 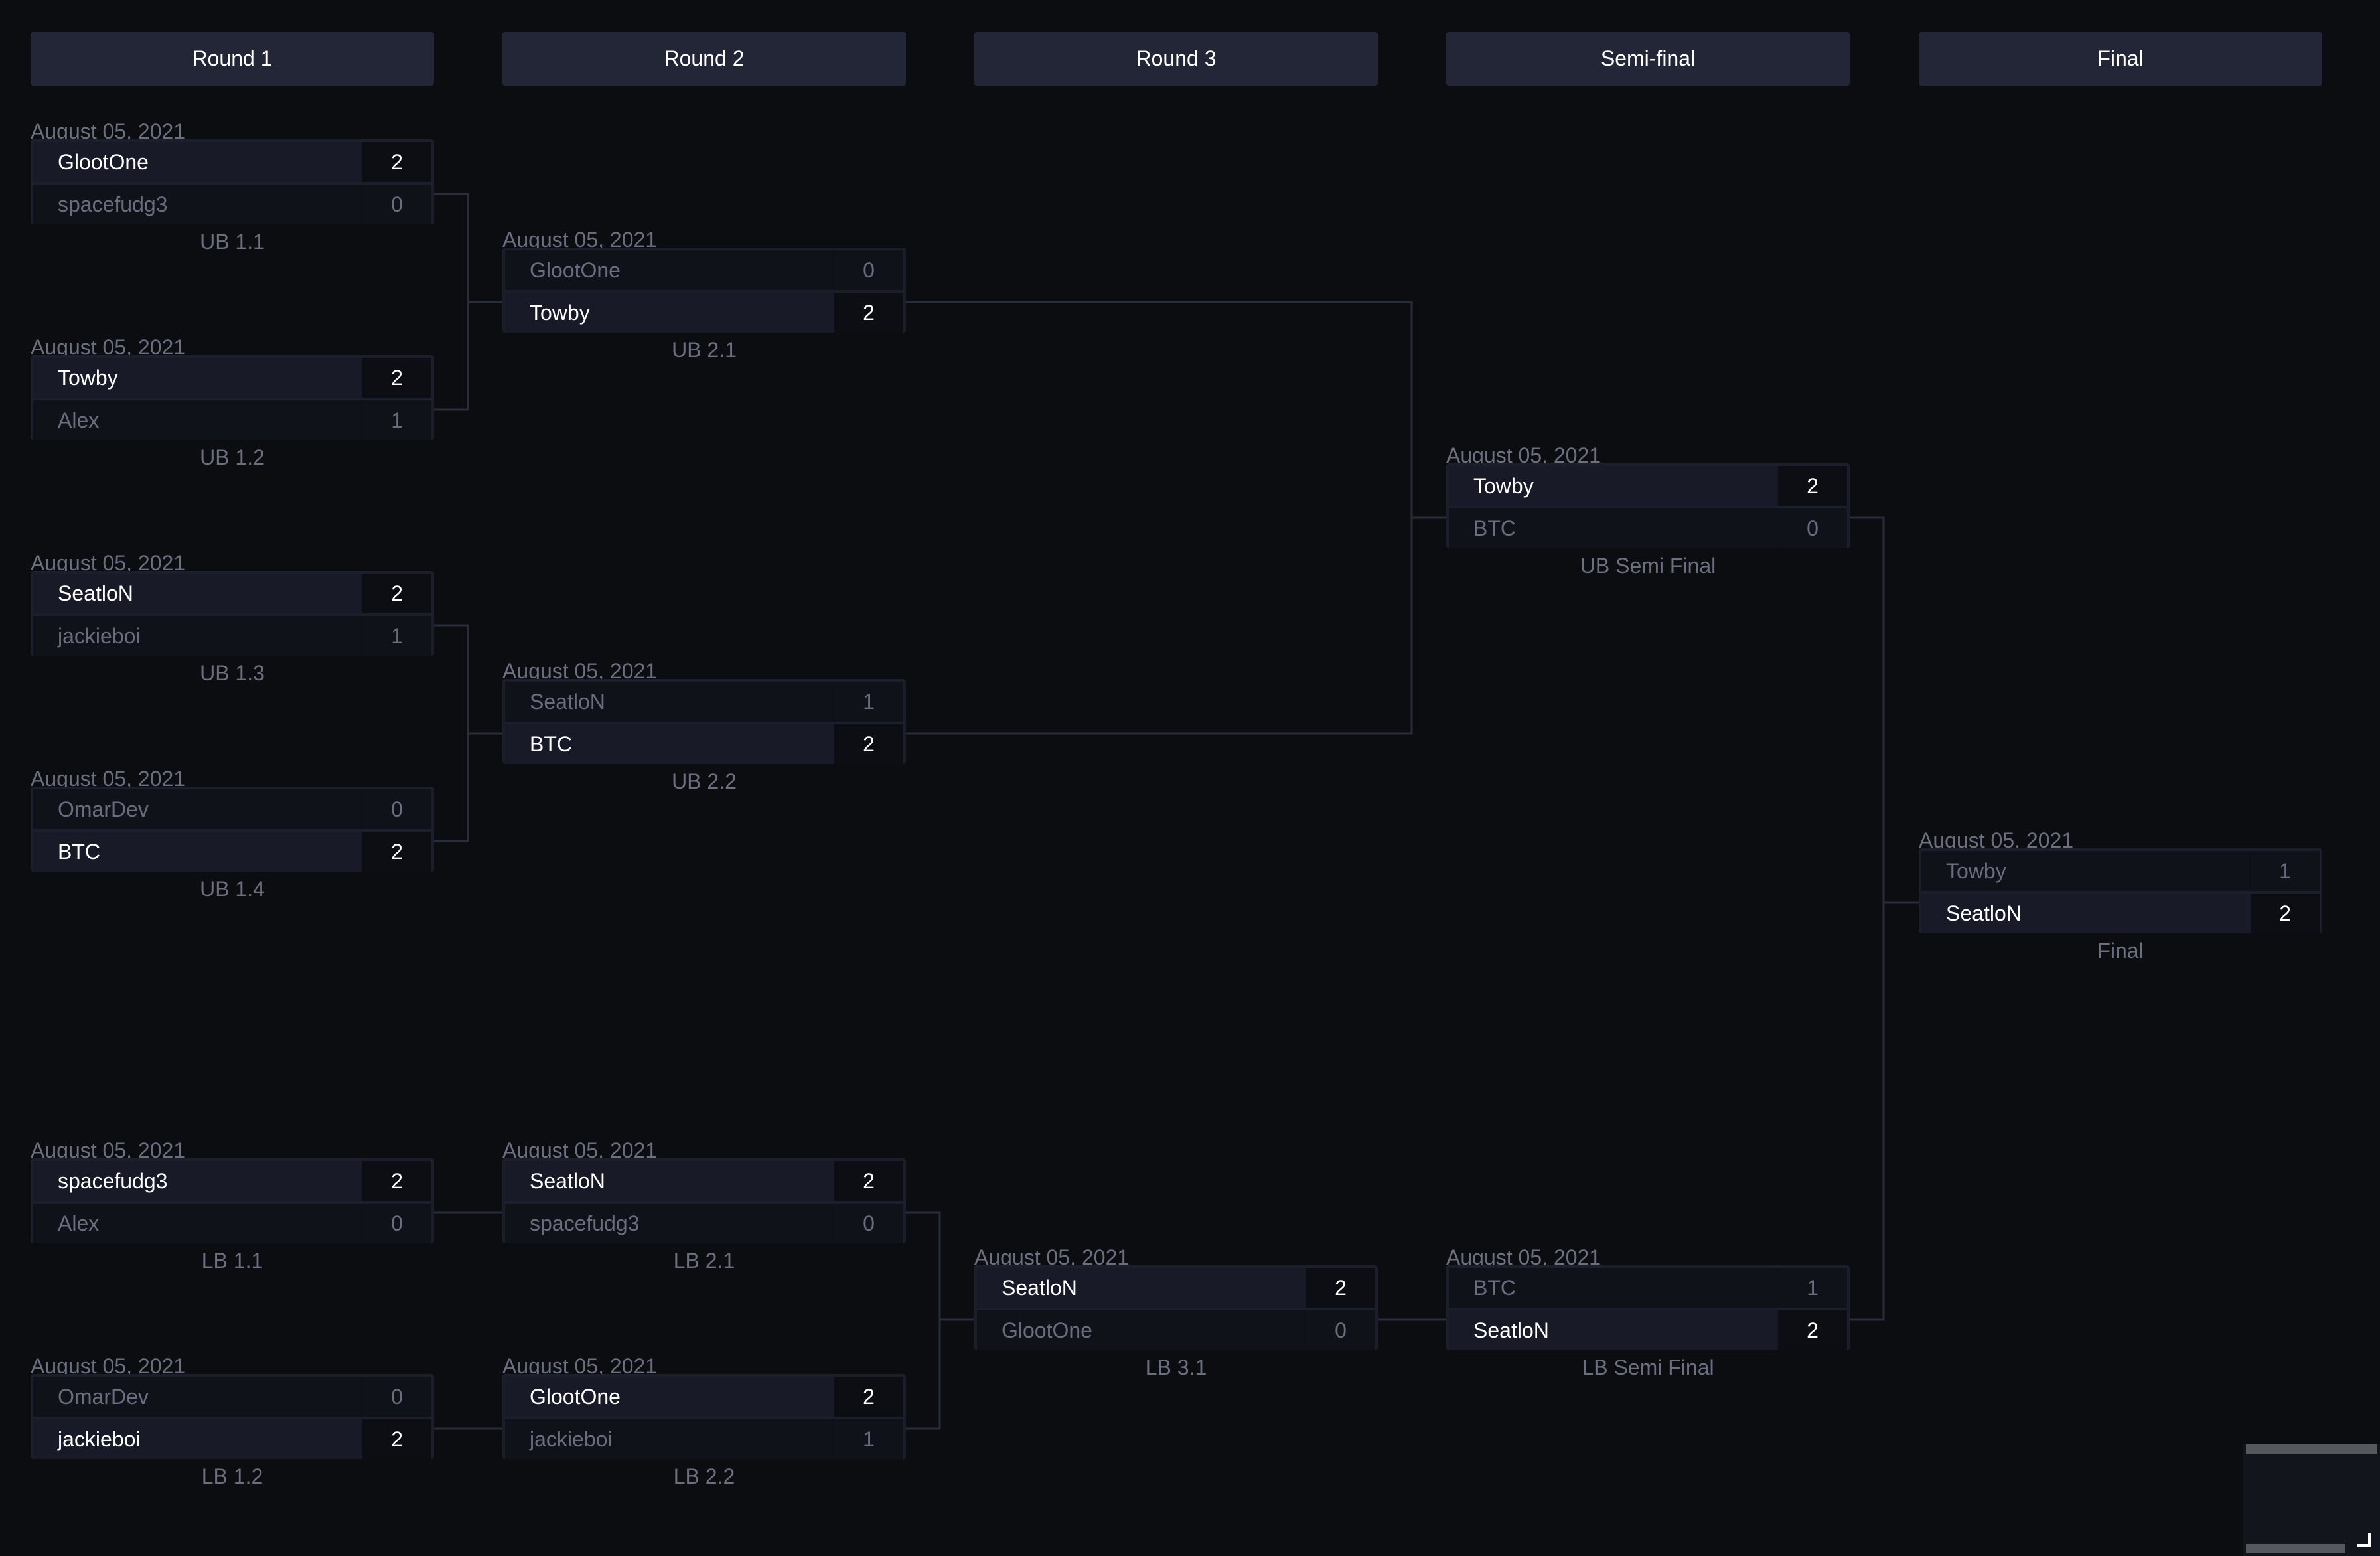 I want to click on connector-ubsf-final, so click(x=1884, y=918).